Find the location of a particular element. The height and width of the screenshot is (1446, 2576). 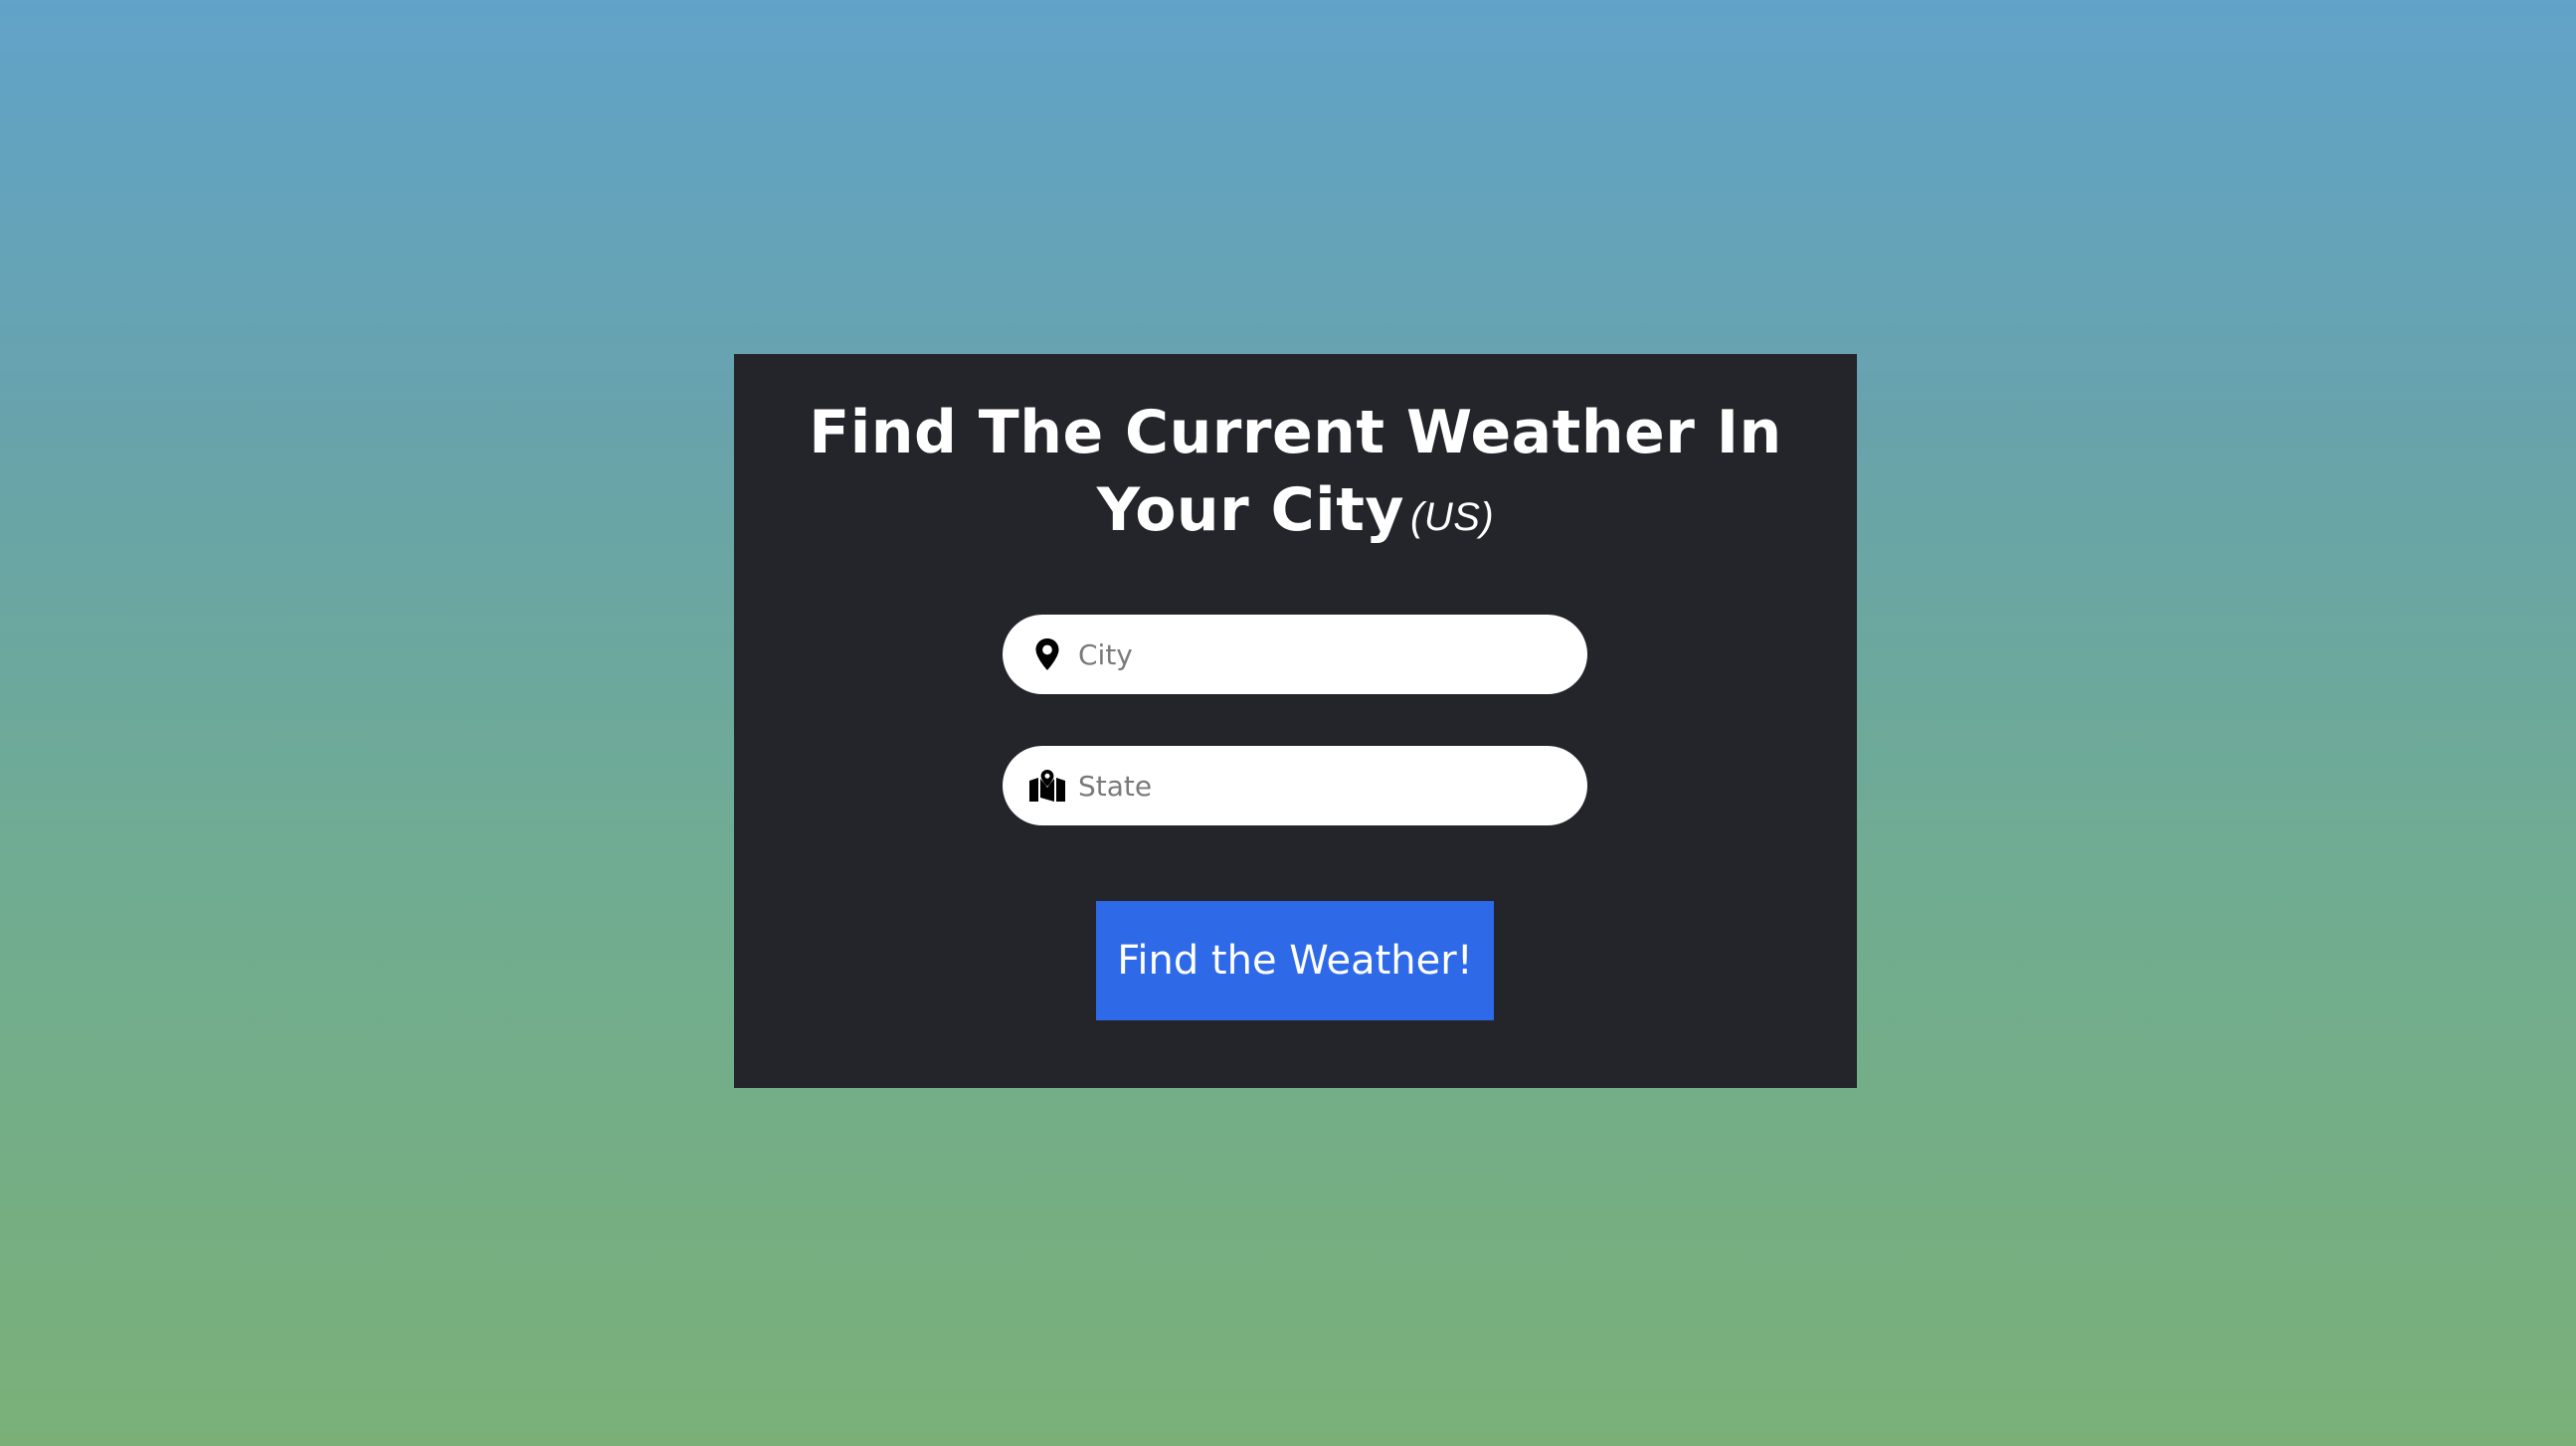

state-field is located at coordinates (1295, 785).